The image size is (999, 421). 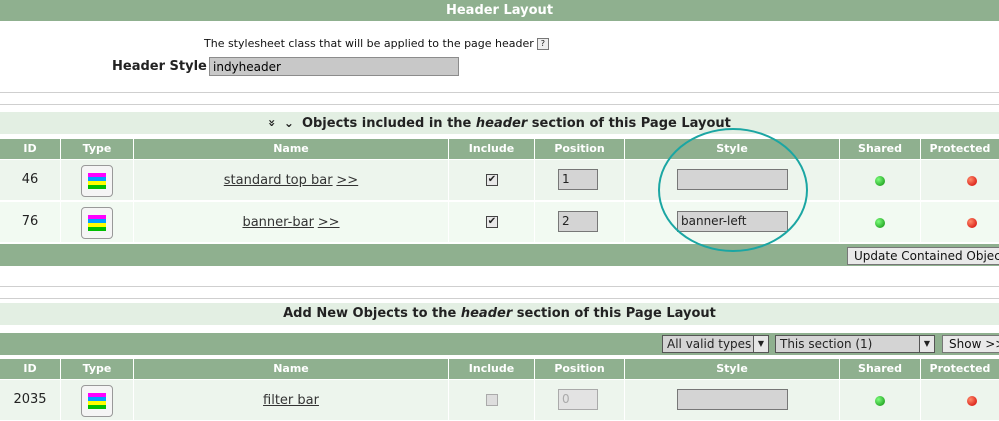 I want to click on object-name-link: filter bar, so click(x=291, y=400).